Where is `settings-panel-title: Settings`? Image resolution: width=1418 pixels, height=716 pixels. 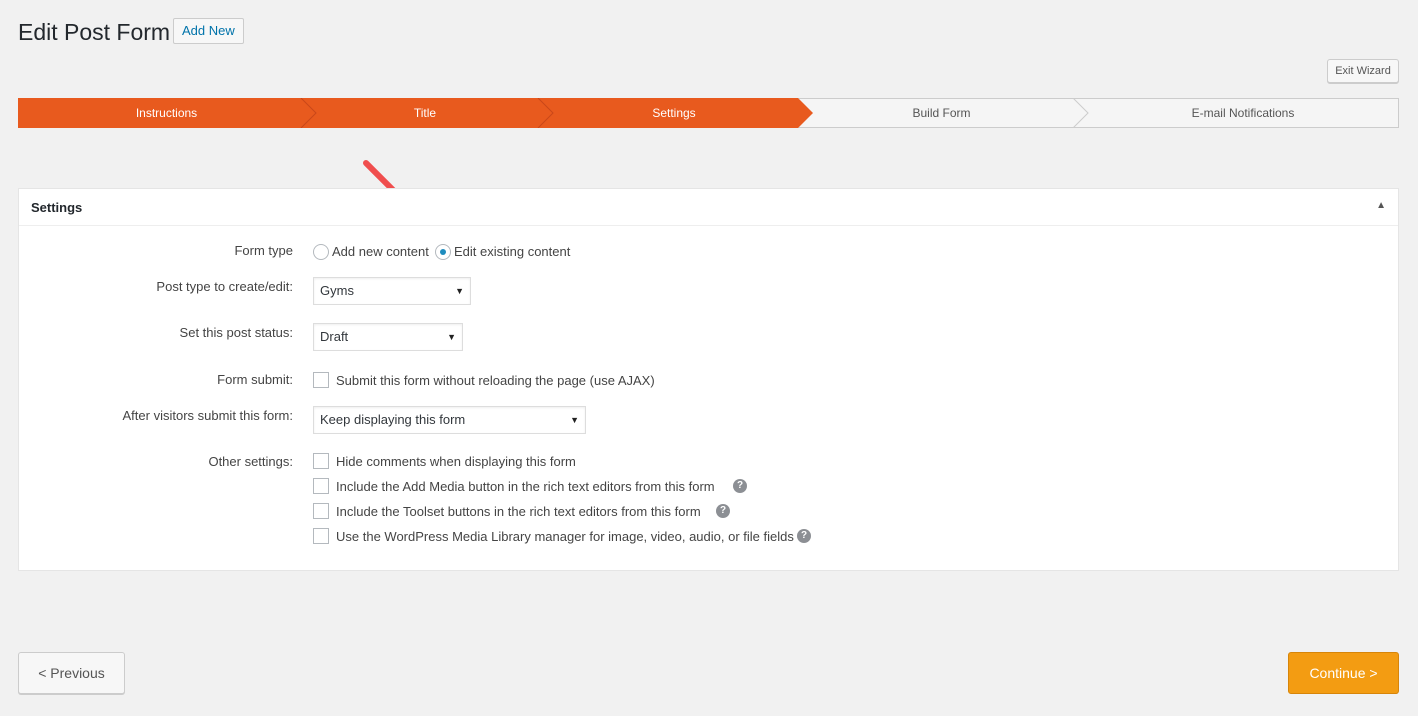
settings-panel-title: Settings is located at coordinates (57, 207).